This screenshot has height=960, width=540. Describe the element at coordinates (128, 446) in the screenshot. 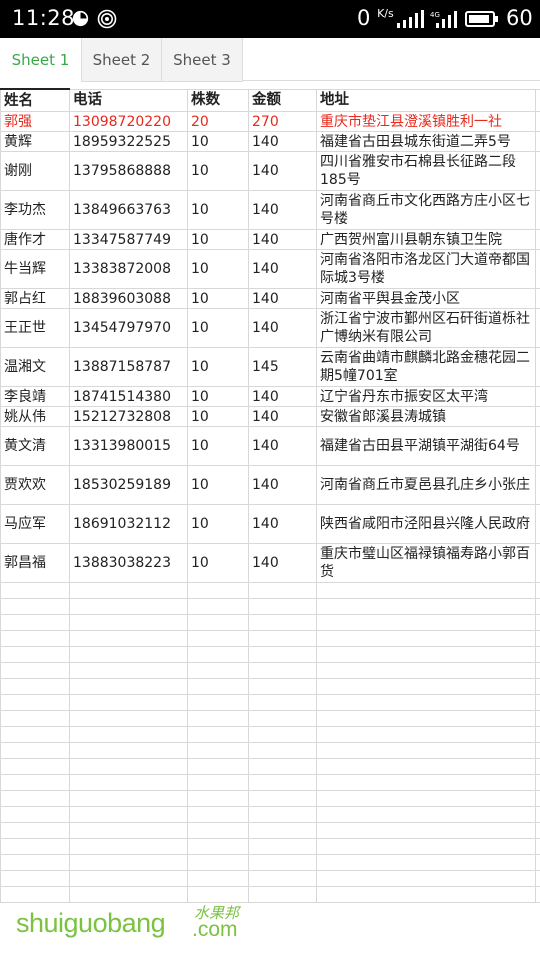

I see `cell-phone: 13313980015` at that location.